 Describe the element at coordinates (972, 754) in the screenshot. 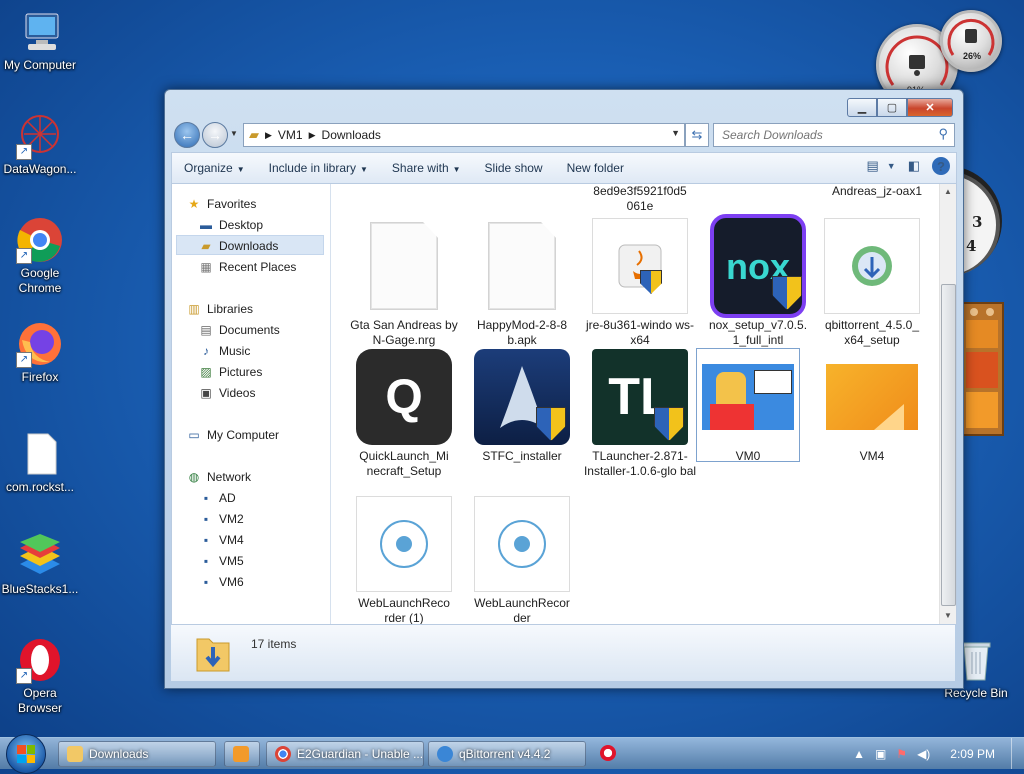

I see `clock-time: 2:09 PM` at that location.